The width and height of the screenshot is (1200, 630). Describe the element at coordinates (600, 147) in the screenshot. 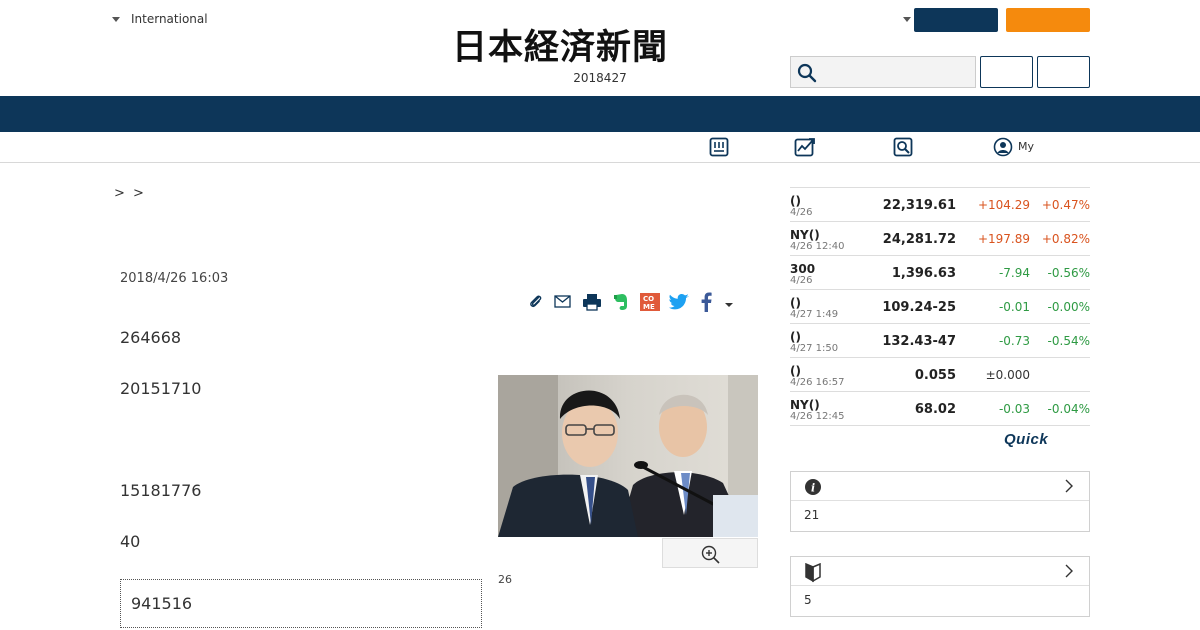

I see `sub-nav: My` at that location.